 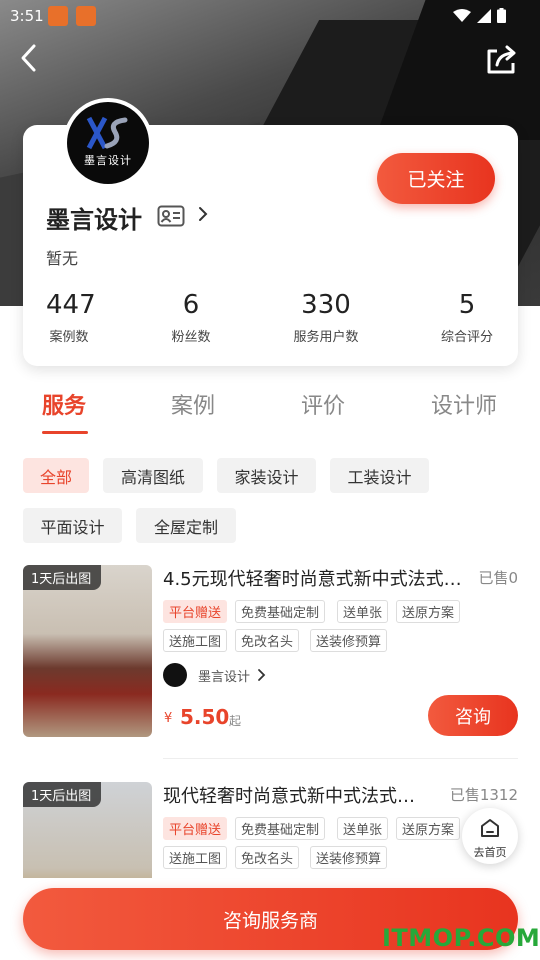 I want to click on stat-value: 5, so click(x=467, y=305).